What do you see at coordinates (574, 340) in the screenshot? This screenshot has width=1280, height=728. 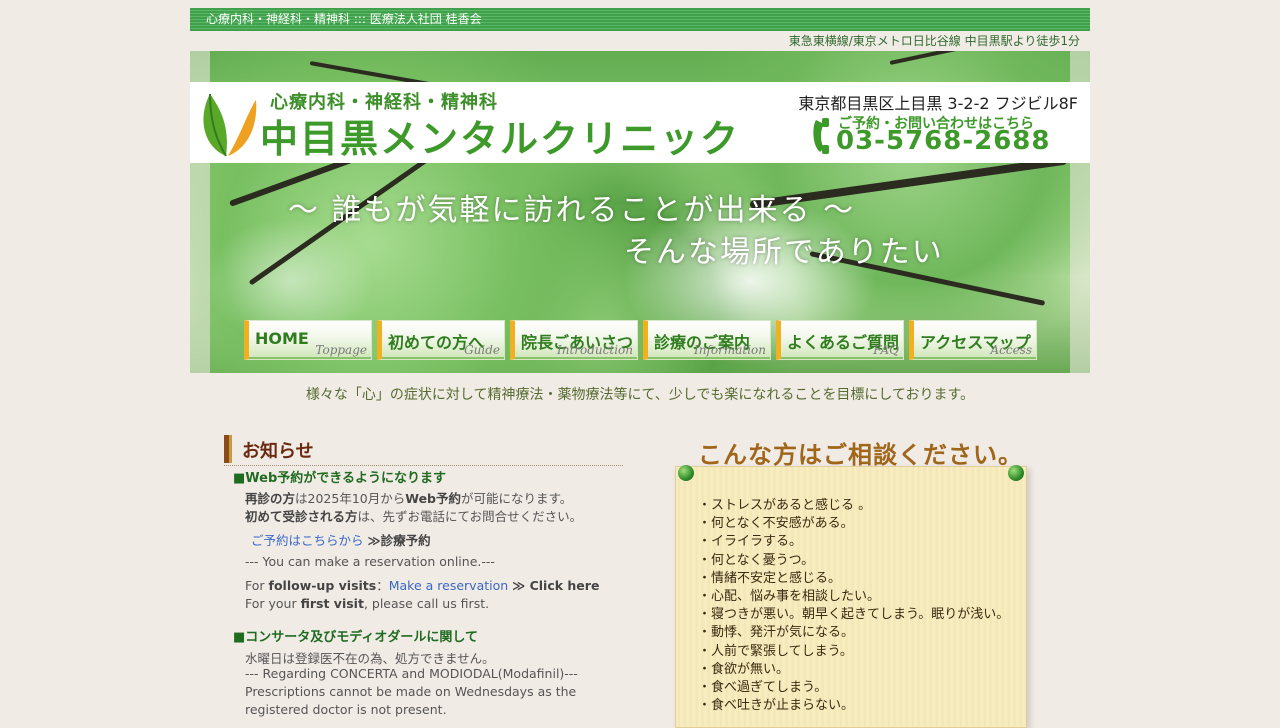 I see `nav-introduction: 院長ごあいさつ Introduction` at bounding box center [574, 340].